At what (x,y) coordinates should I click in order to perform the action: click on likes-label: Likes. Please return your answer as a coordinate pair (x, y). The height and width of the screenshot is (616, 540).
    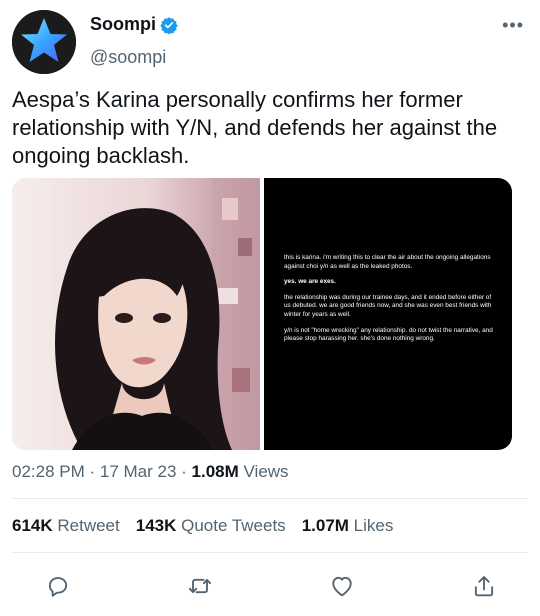
    Looking at the image, I should click on (371, 525).